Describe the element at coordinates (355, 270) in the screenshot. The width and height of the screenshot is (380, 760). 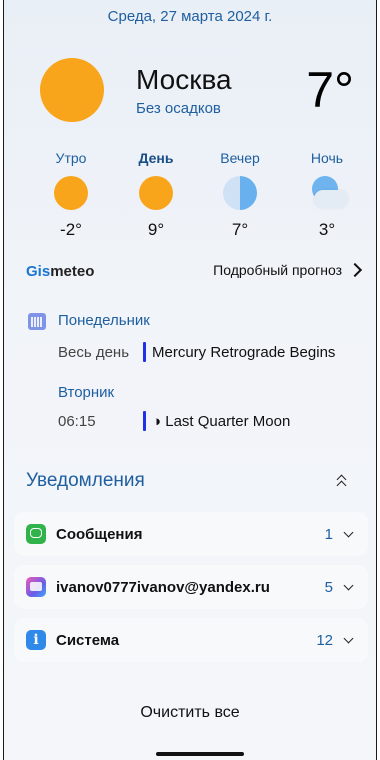
I see `chevron-right-icon` at that location.